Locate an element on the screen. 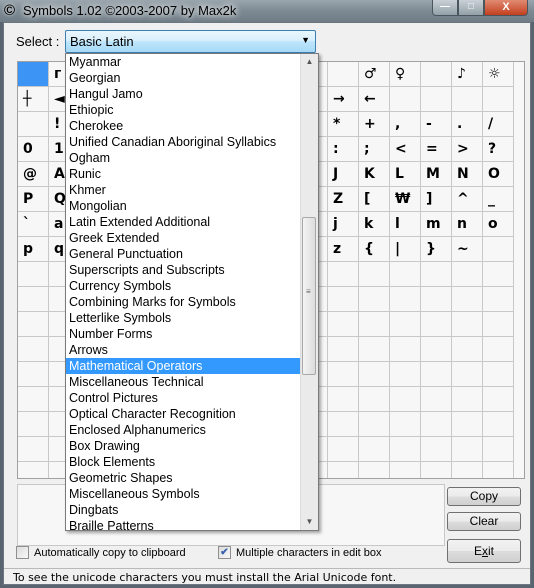  character-cell: ♀ is located at coordinates (405, 74).